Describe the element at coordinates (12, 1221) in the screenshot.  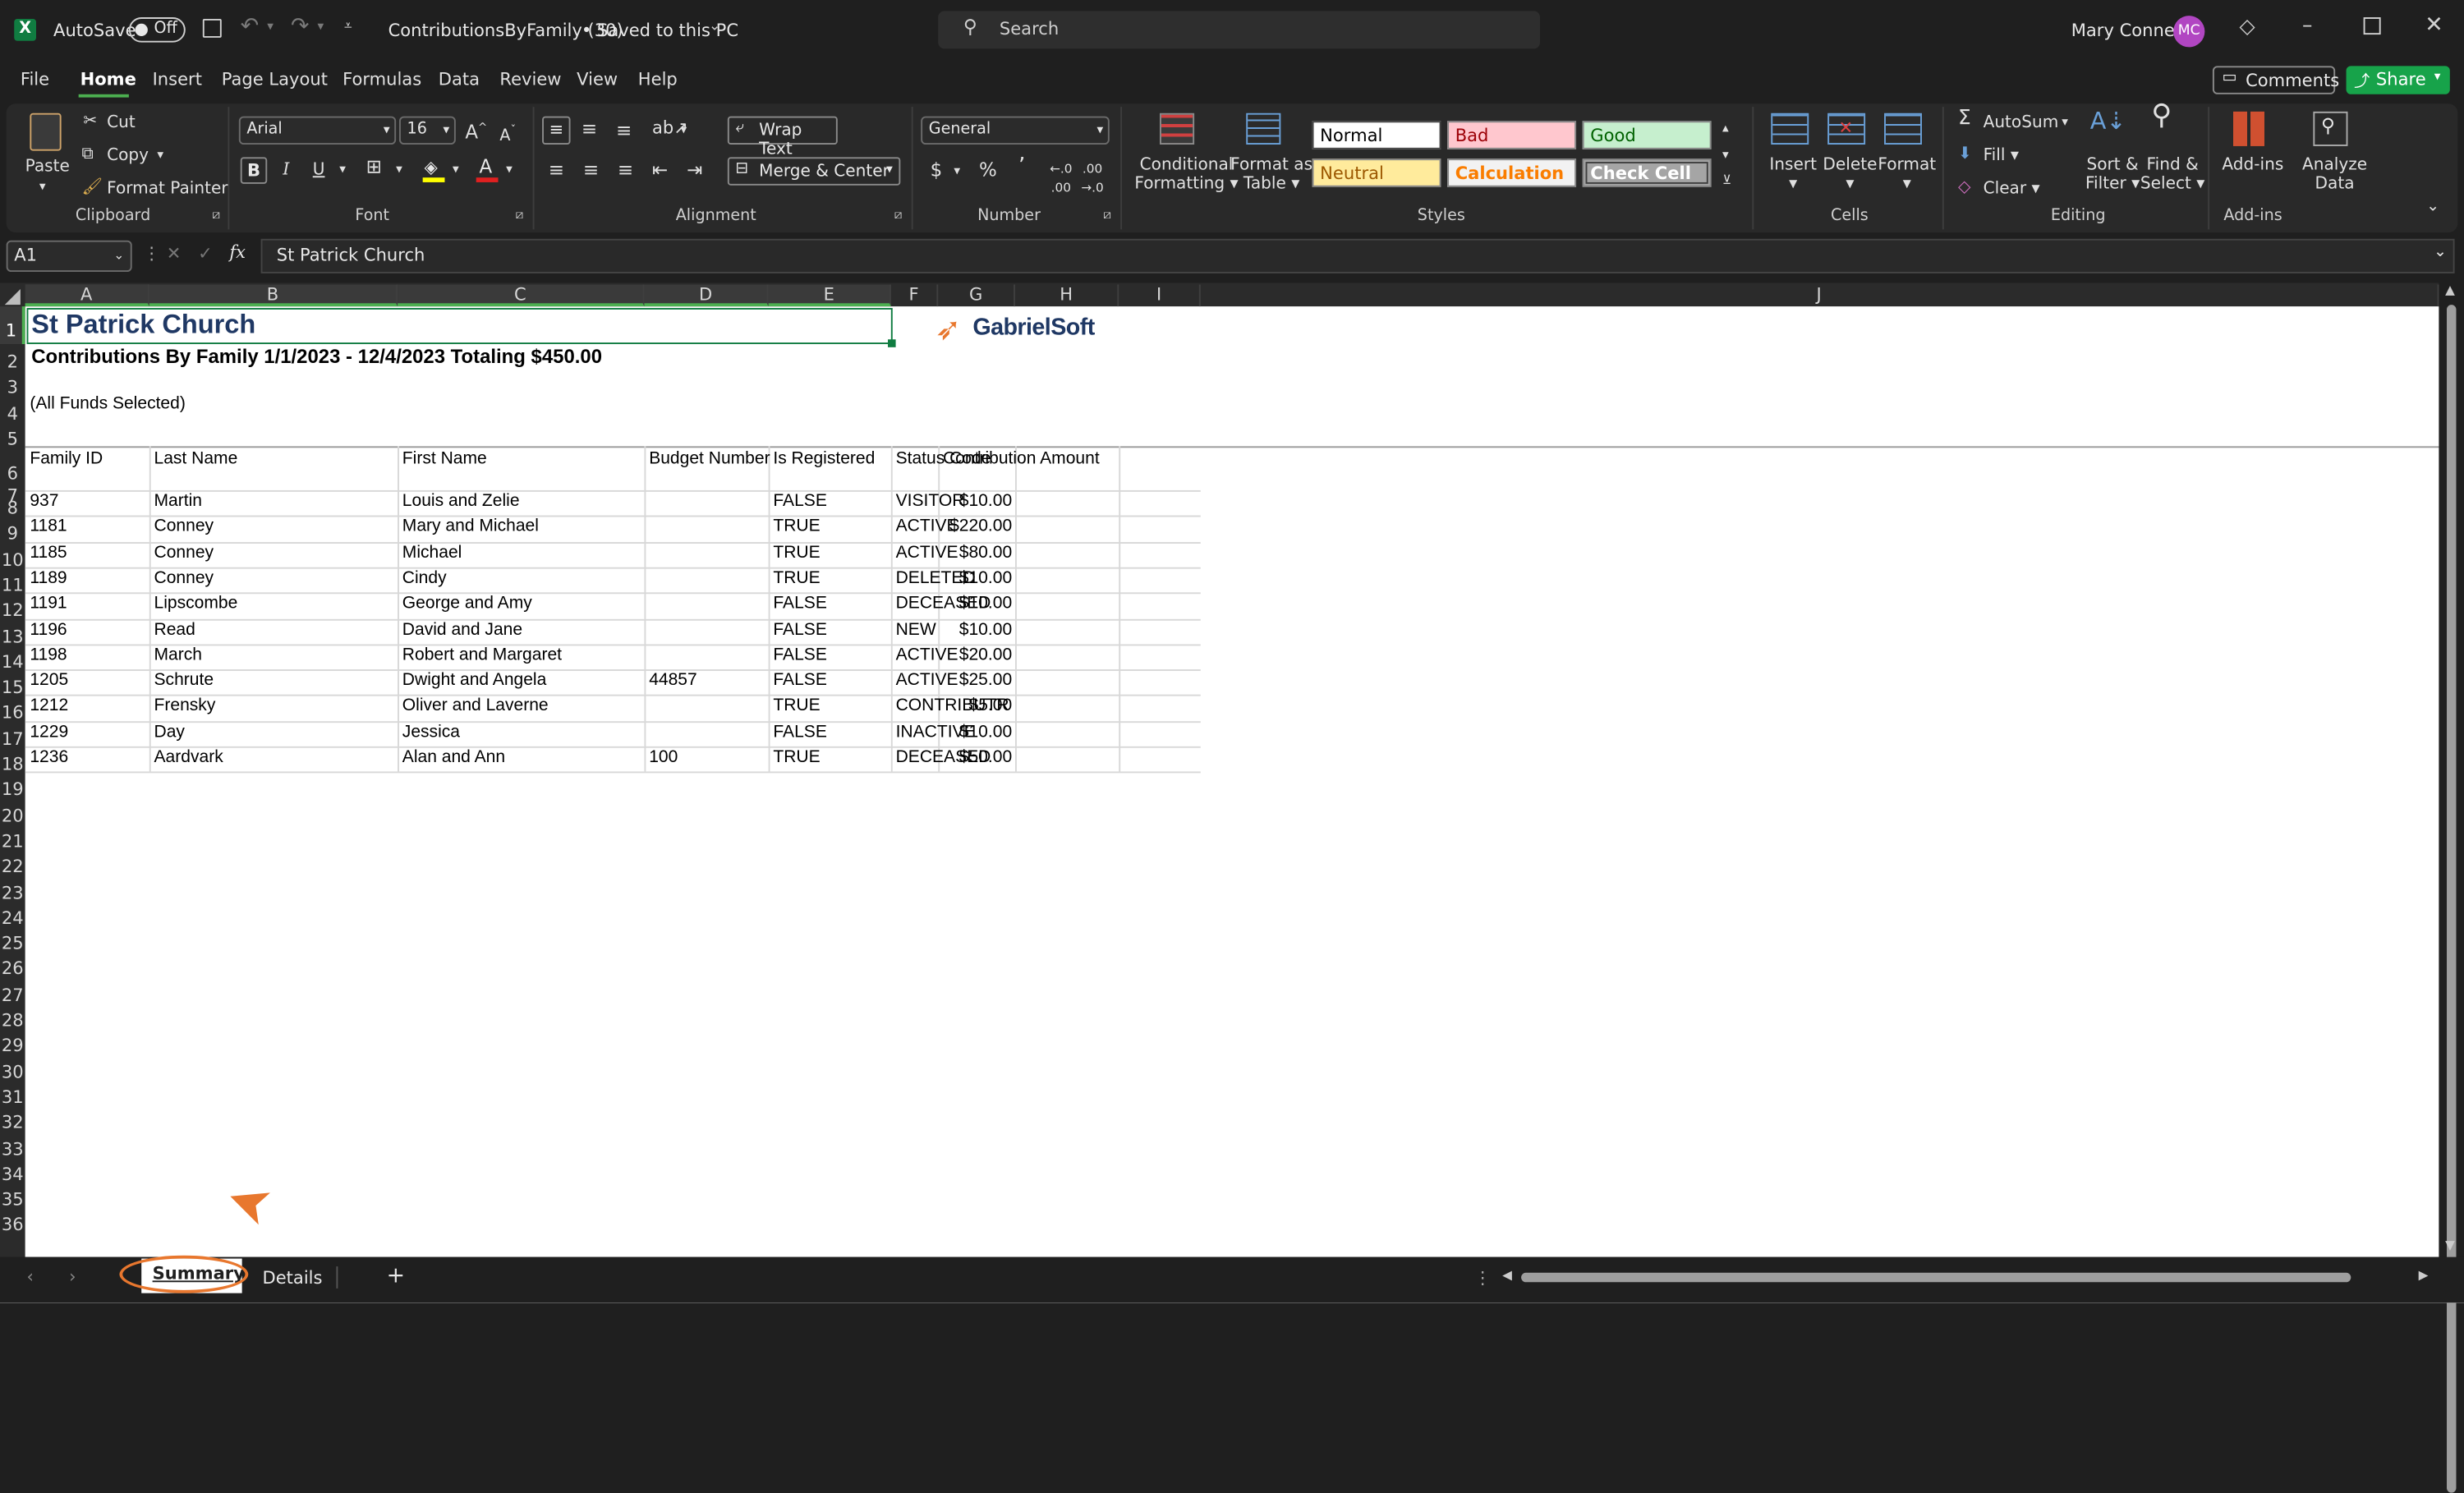
I see `row-header-36: 36` at that location.